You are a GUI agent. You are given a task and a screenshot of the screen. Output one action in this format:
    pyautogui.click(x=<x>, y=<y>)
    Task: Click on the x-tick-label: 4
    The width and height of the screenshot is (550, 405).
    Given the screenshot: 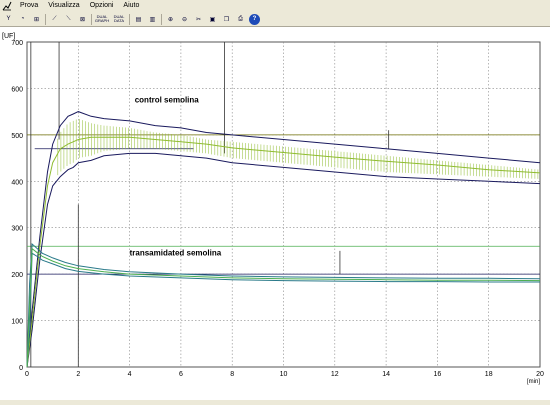 What is the action you would take?
    pyautogui.click(x=130, y=374)
    